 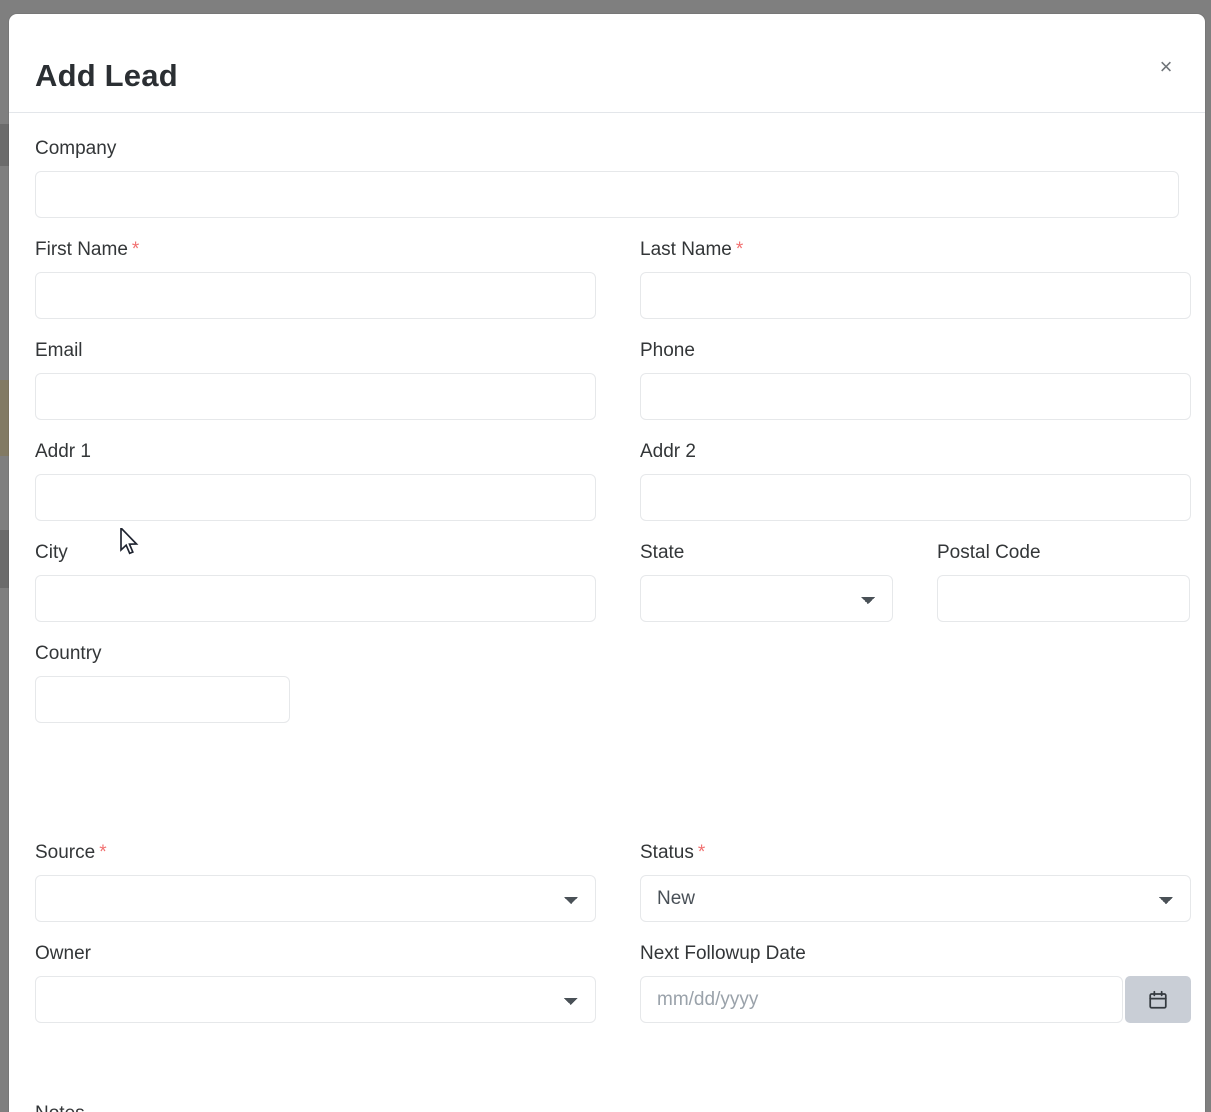 What do you see at coordinates (1158, 999) in the screenshot?
I see `calendar-icon` at bounding box center [1158, 999].